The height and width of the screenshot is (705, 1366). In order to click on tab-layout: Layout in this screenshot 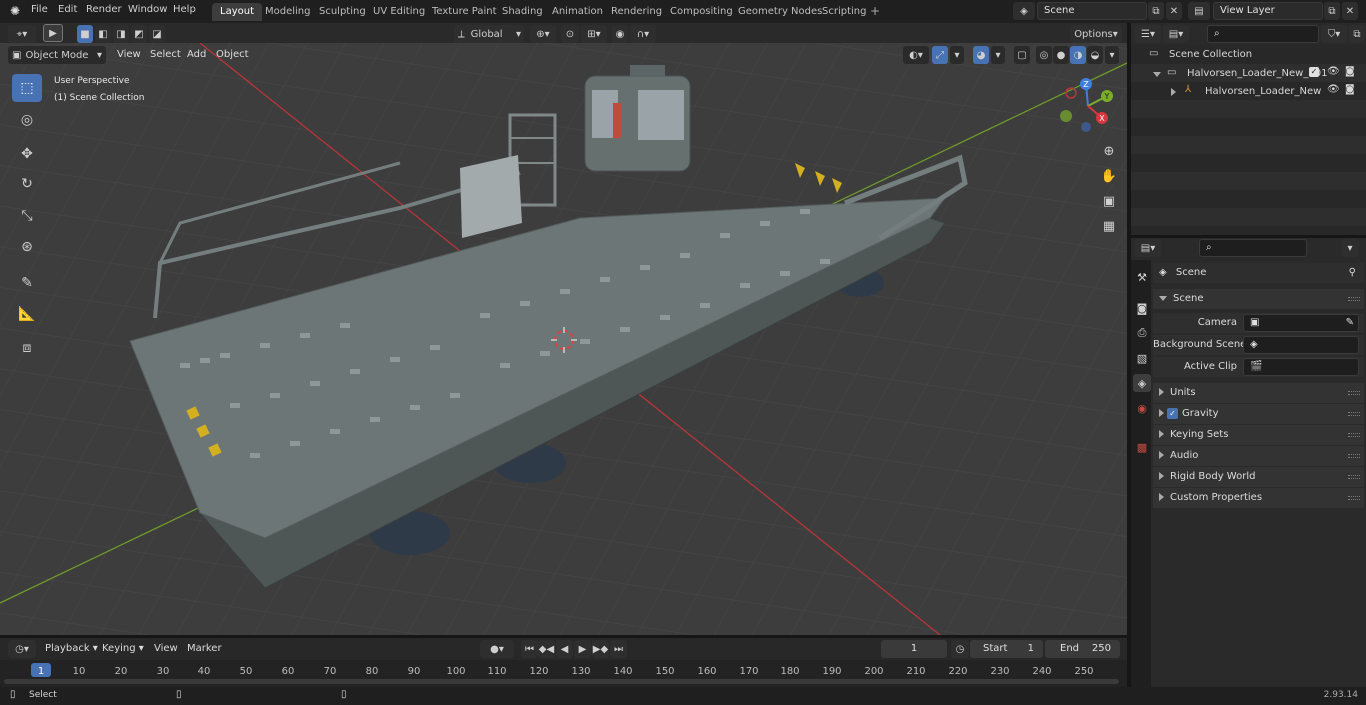, I will do `click(237, 12)`.